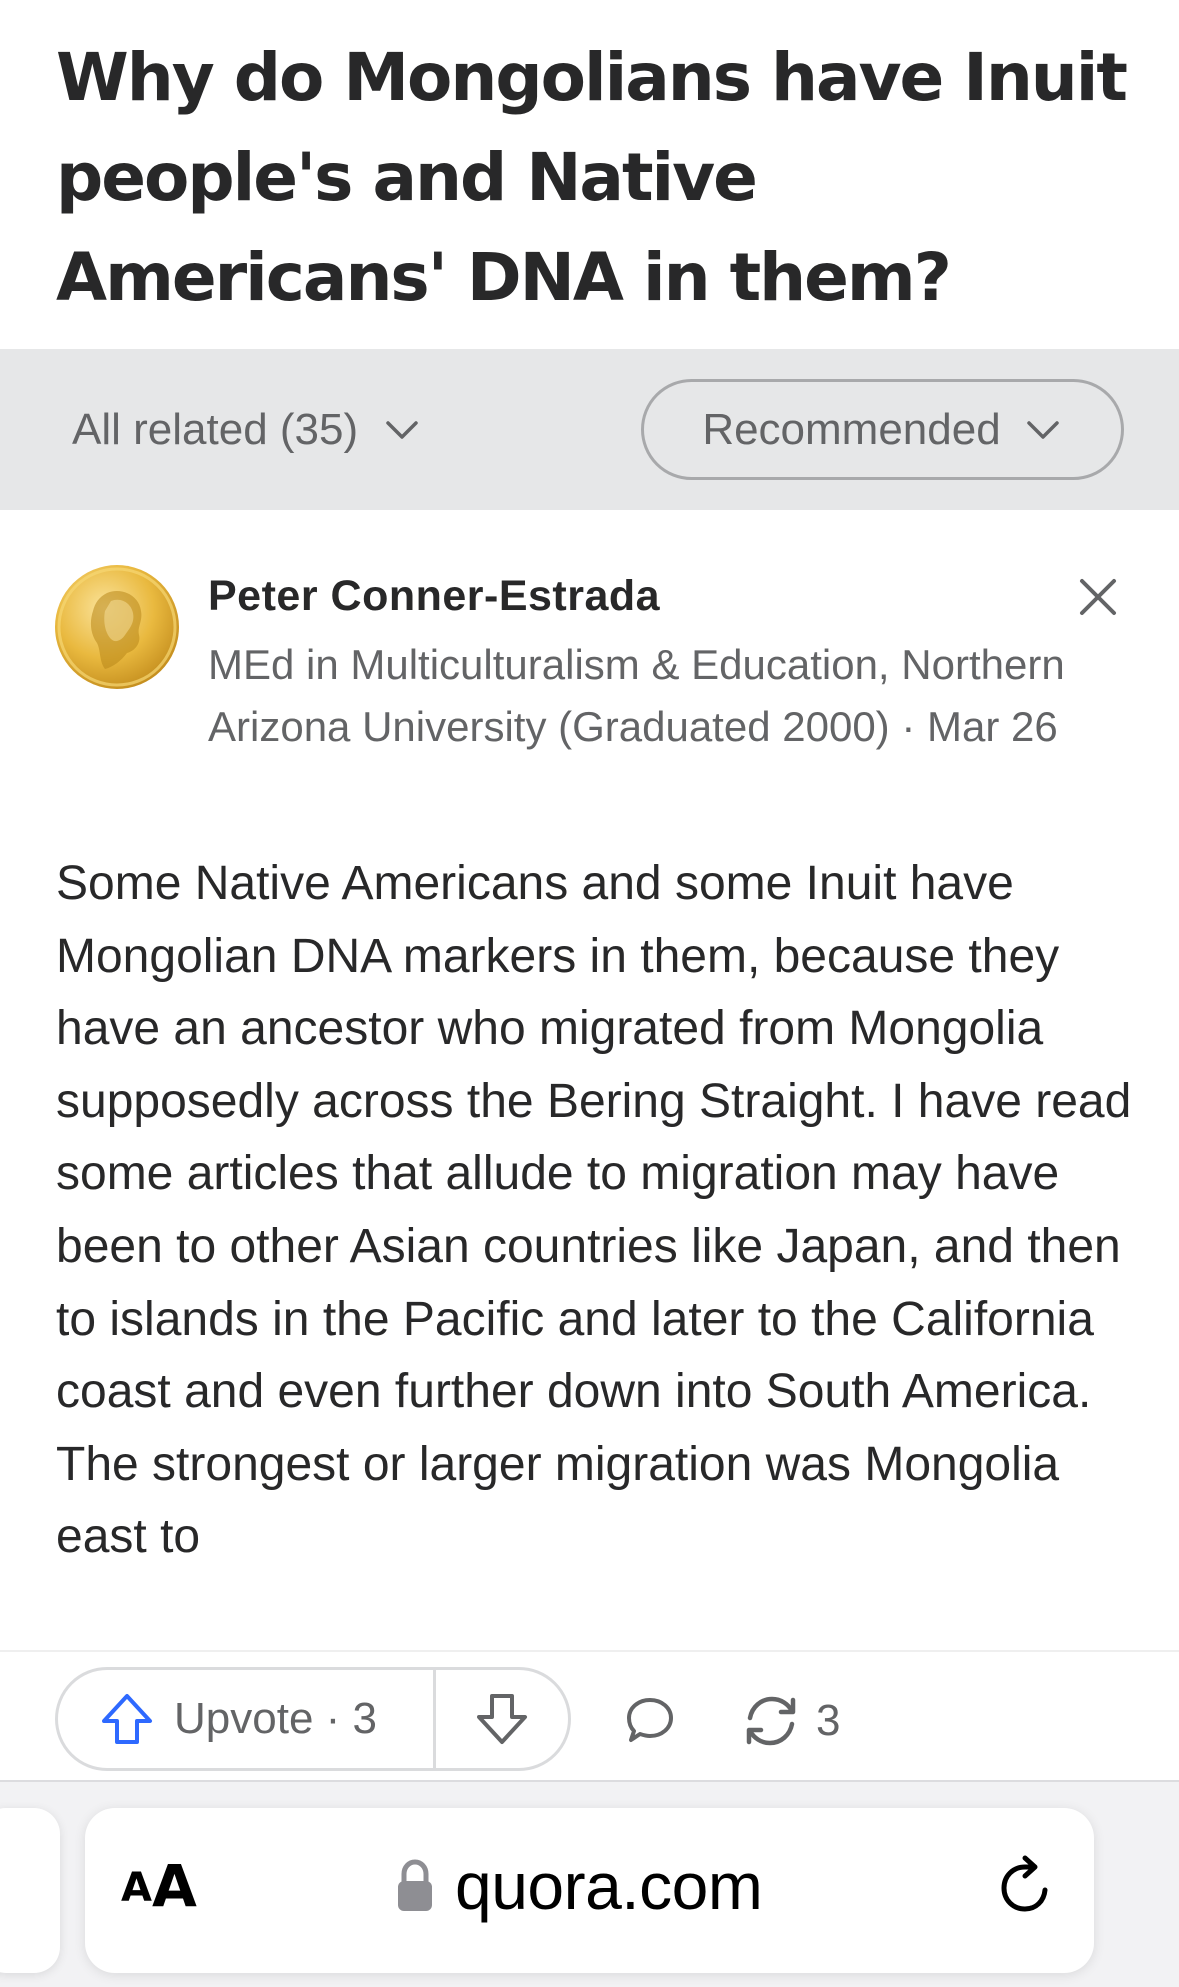 This screenshot has width=1179, height=1987. Describe the element at coordinates (136, 1888) in the screenshot. I see `text-size-small-a: A` at that location.